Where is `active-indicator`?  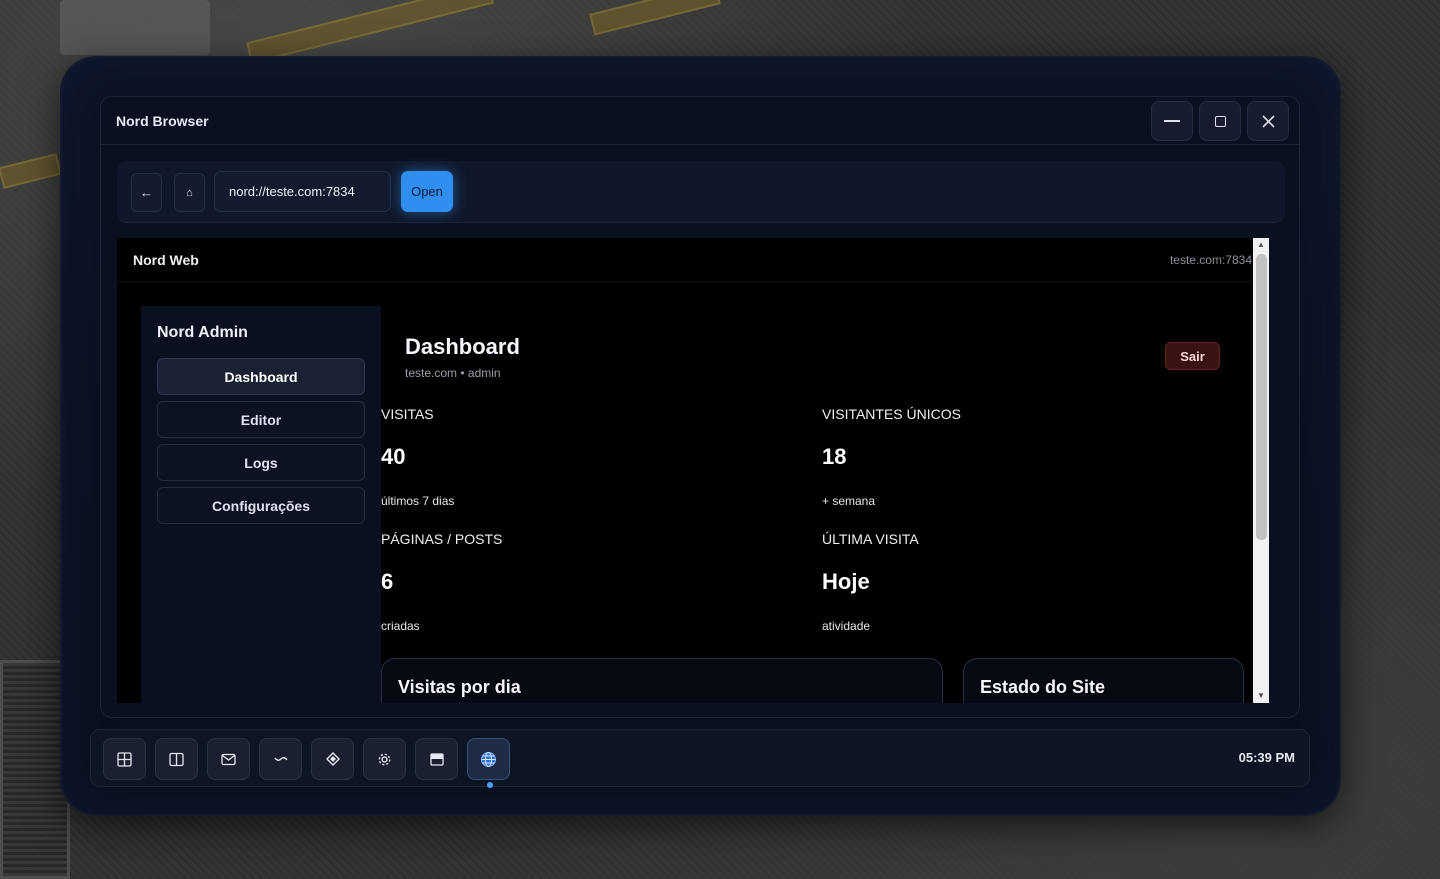 active-indicator is located at coordinates (490, 785).